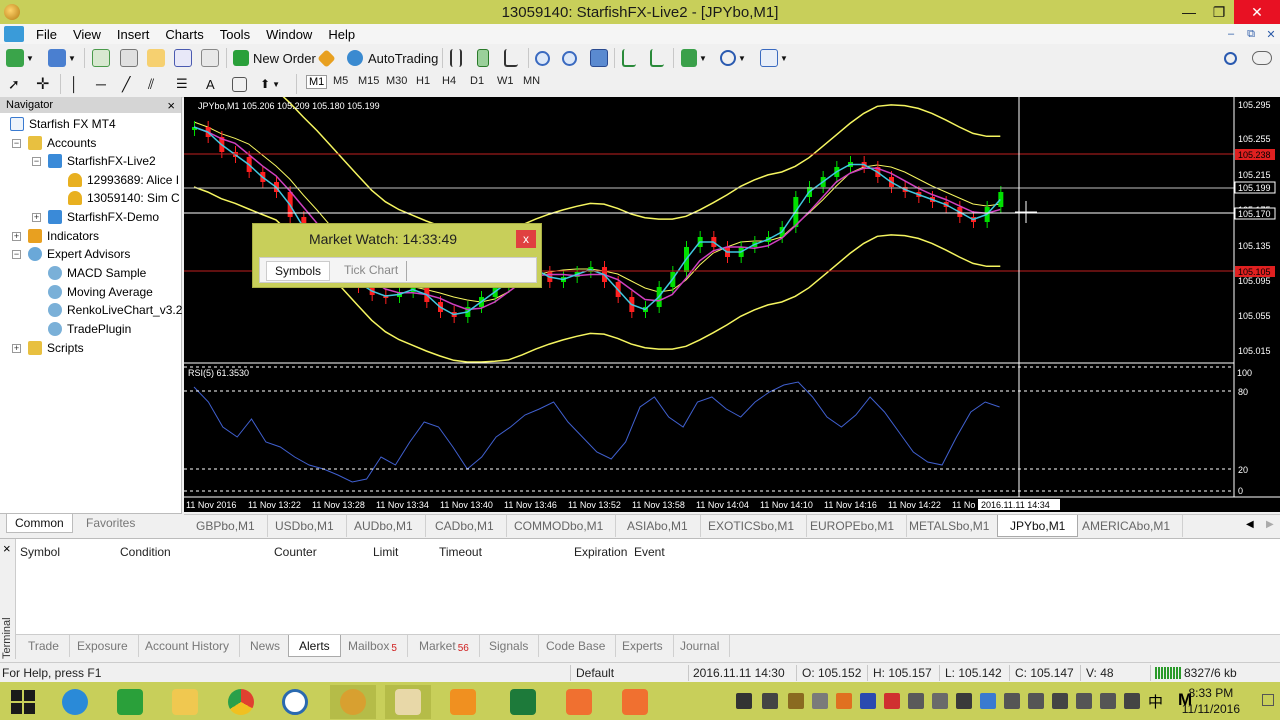 This screenshot has width=1280, height=720. Describe the element at coordinates (1211, 701) in the screenshot. I see `taskbar-clock: 8:33 PM 11/11/2016` at that location.